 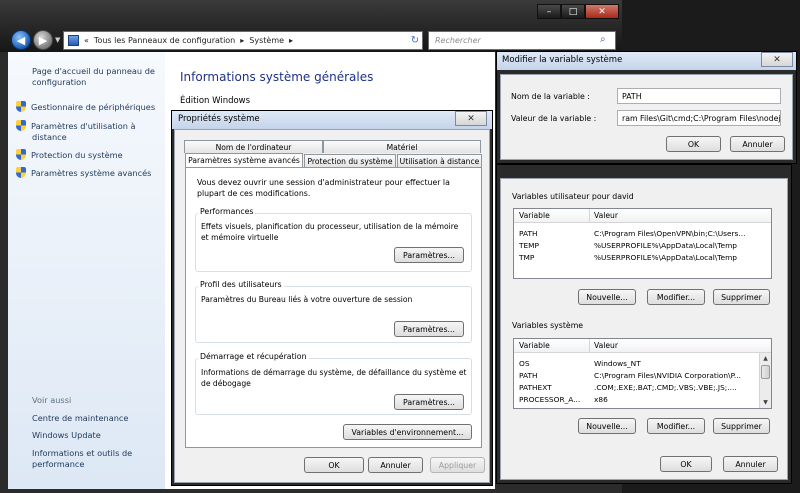 What do you see at coordinates (550, 96) in the screenshot?
I see `variable-name-label: Nom de la variable :` at bounding box center [550, 96].